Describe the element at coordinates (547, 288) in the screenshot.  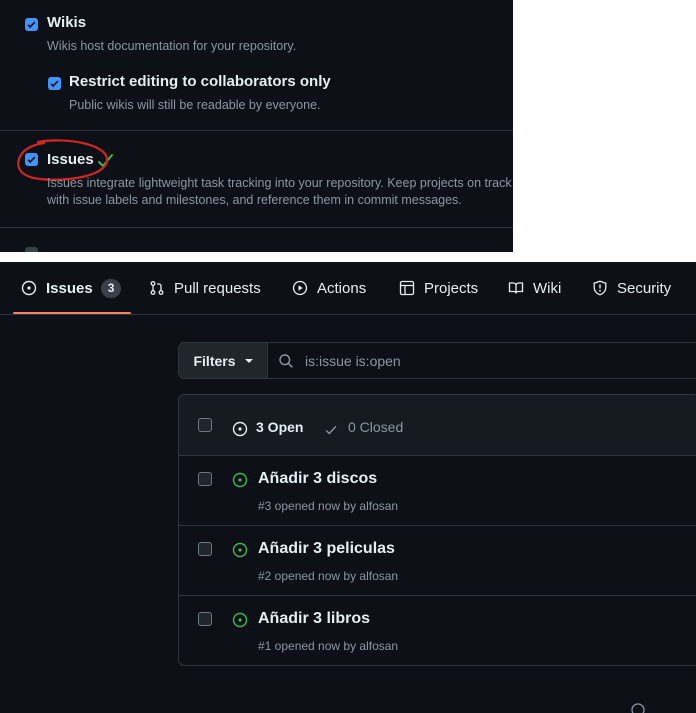
I see `tab-label: Wiki` at that location.